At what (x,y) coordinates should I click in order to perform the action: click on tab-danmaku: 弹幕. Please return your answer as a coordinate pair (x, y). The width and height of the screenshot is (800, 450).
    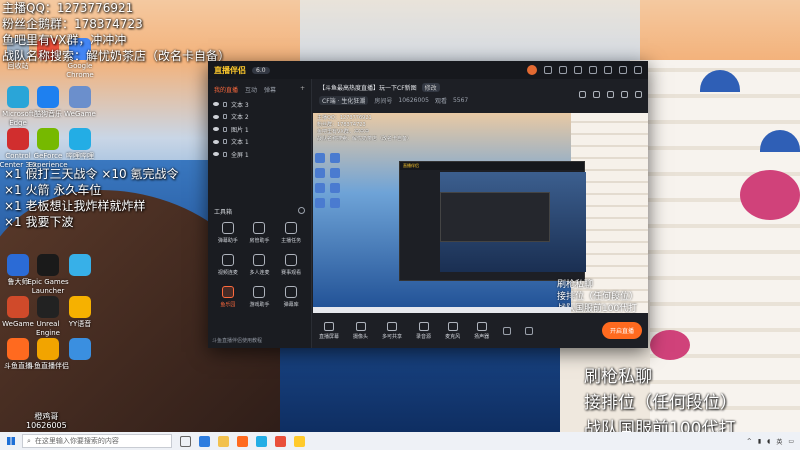
    Looking at the image, I should click on (270, 89).